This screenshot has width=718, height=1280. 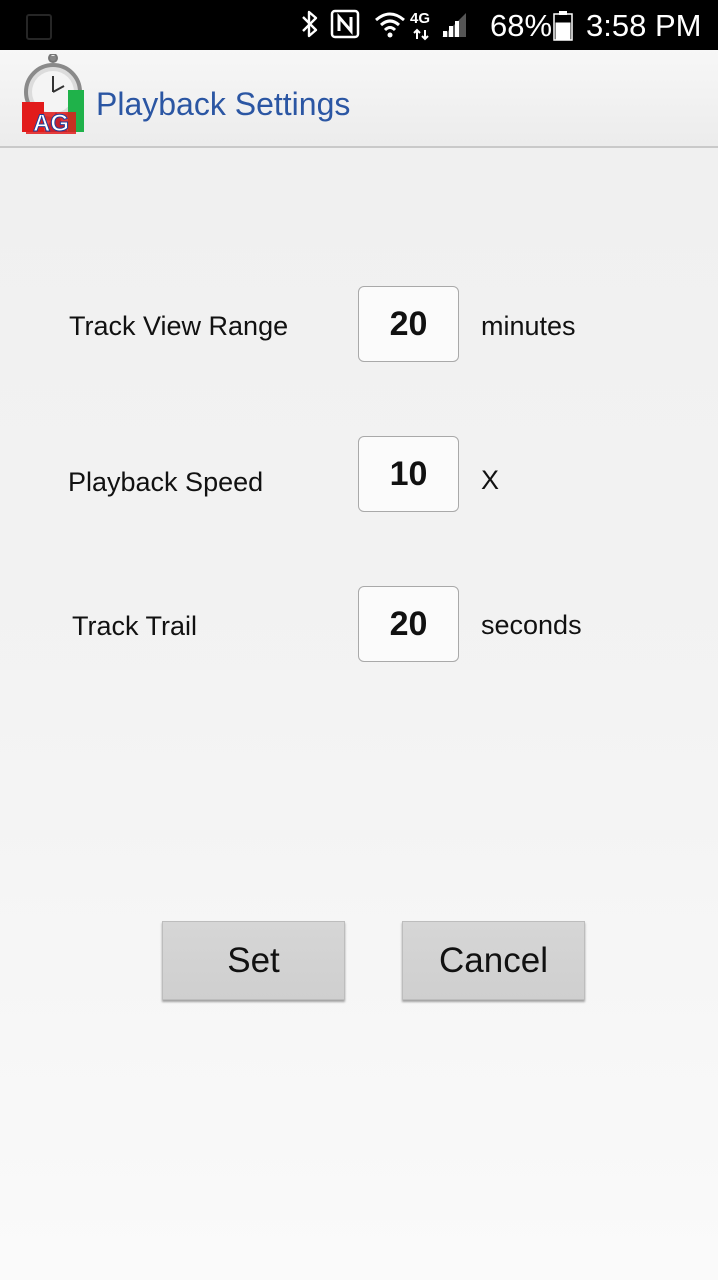 What do you see at coordinates (253, 960) in the screenshot?
I see `set-button: Set` at bounding box center [253, 960].